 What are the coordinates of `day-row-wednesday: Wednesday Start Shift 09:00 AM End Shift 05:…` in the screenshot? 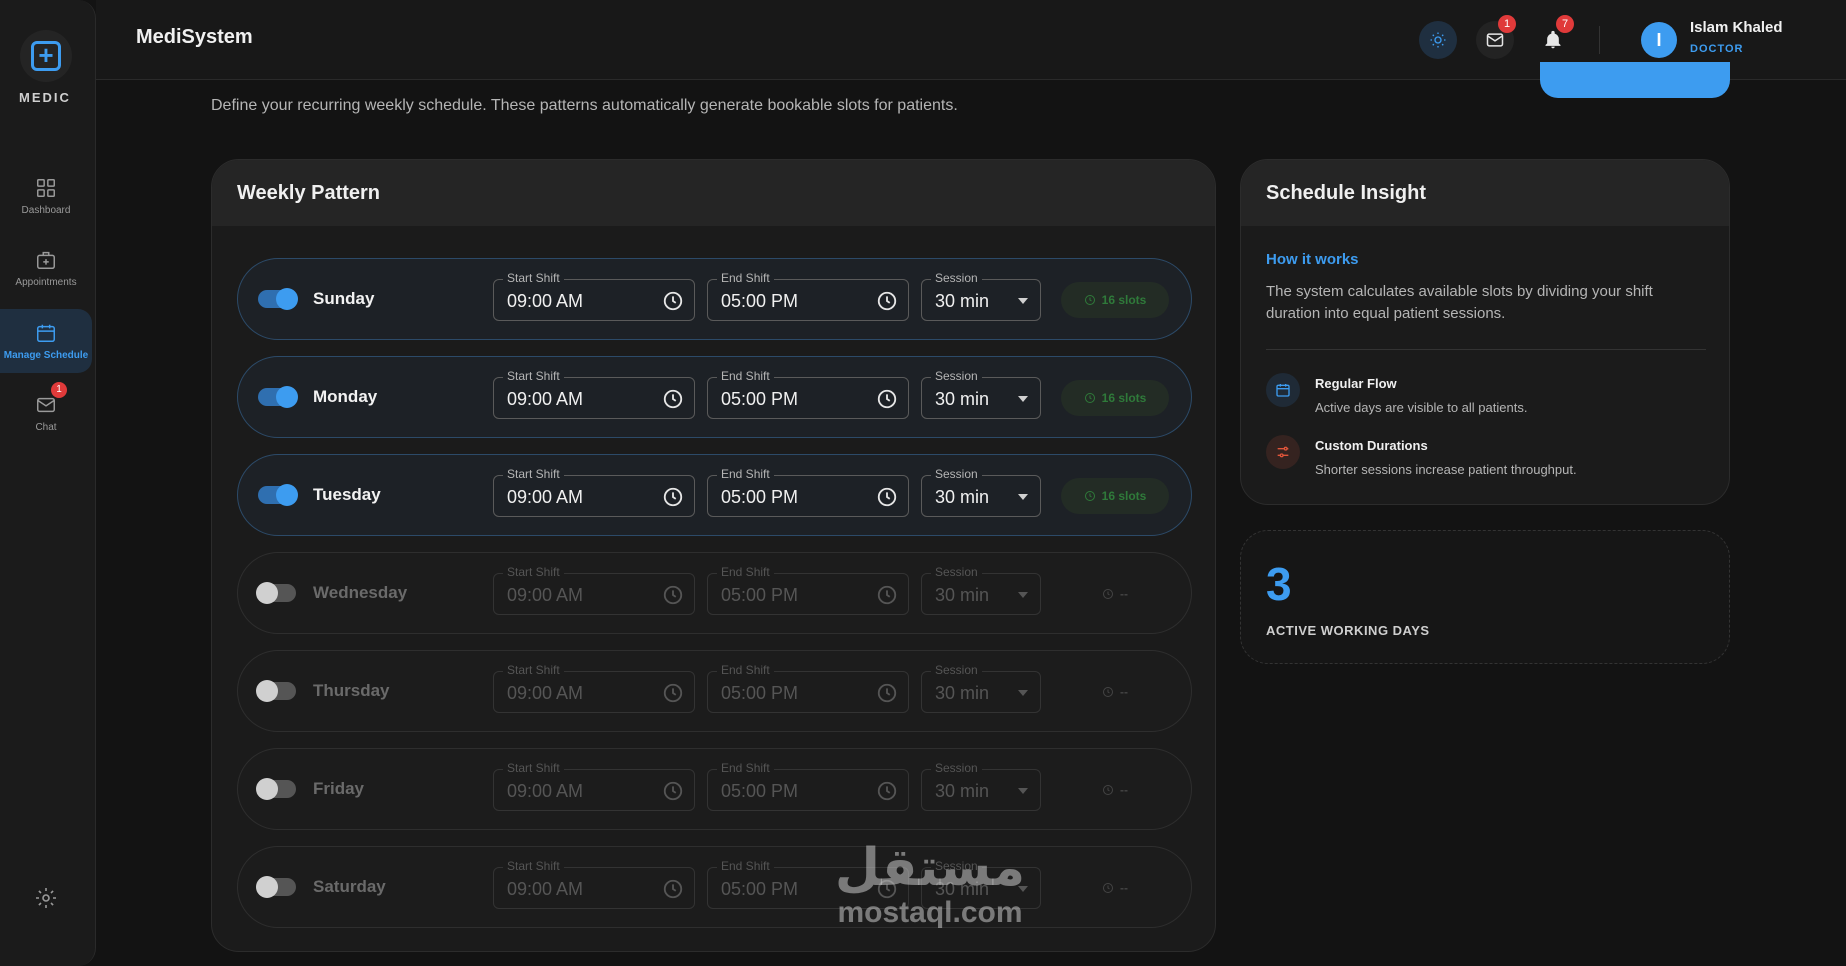 It's located at (714, 593).